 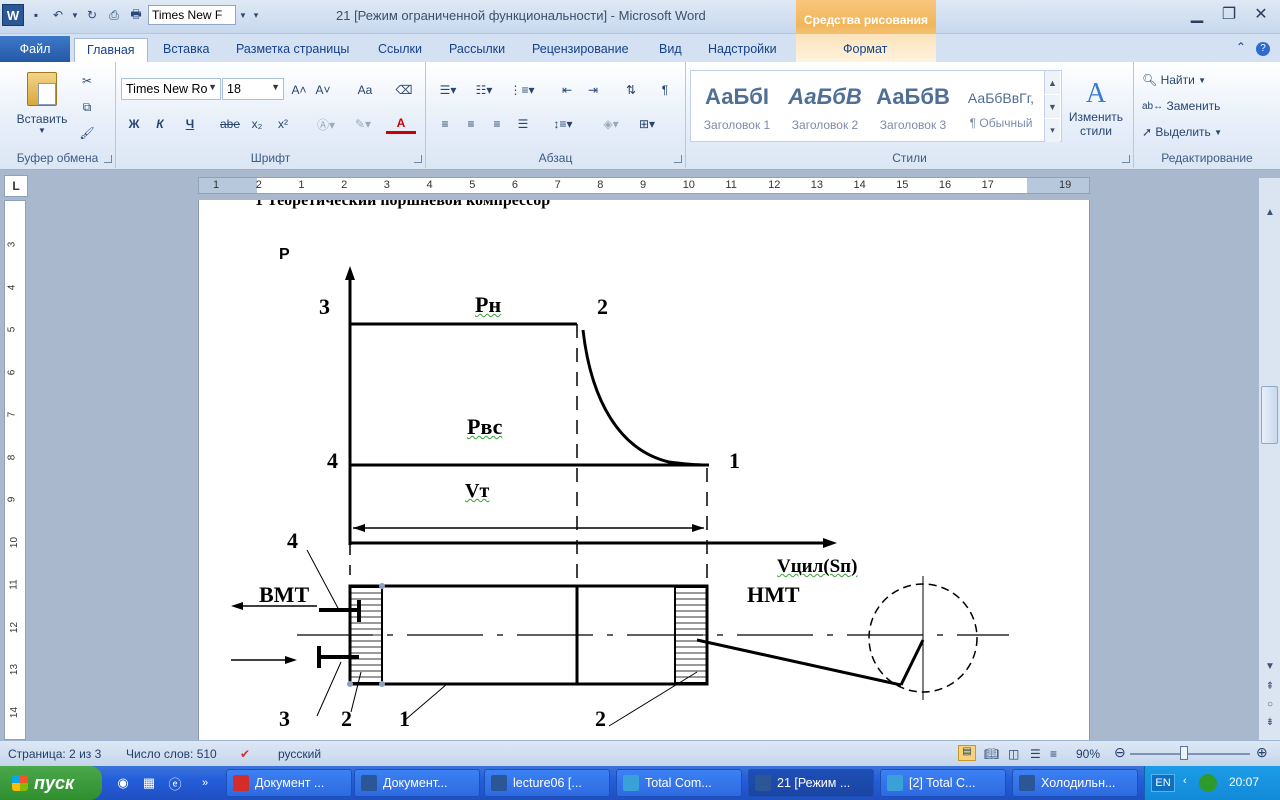 What do you see at coordinates (108, 159) in the screenshot?
I see `clipboard-dialog-launcher-icon` at bounding box center [108, 159].